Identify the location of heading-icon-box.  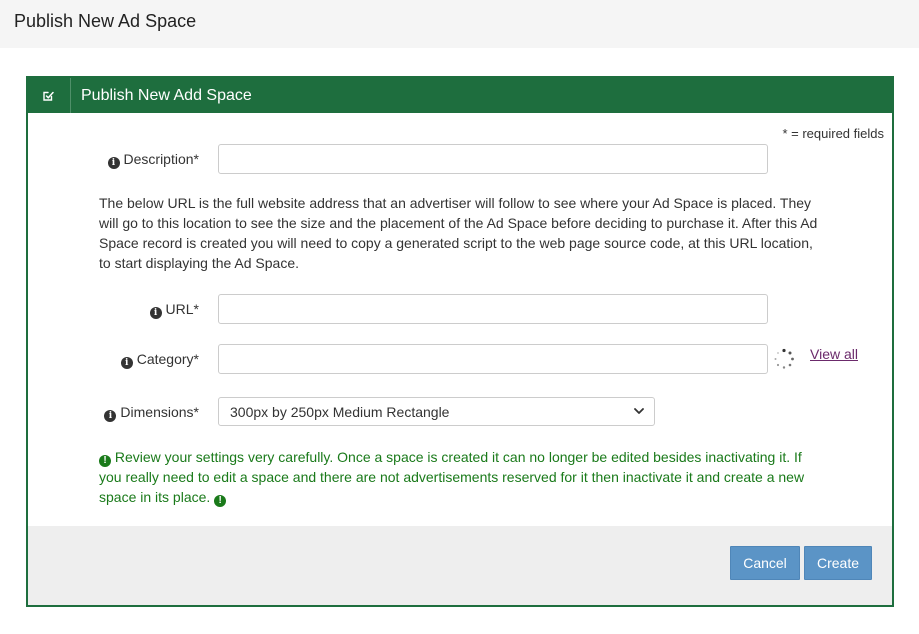
(49, 95).